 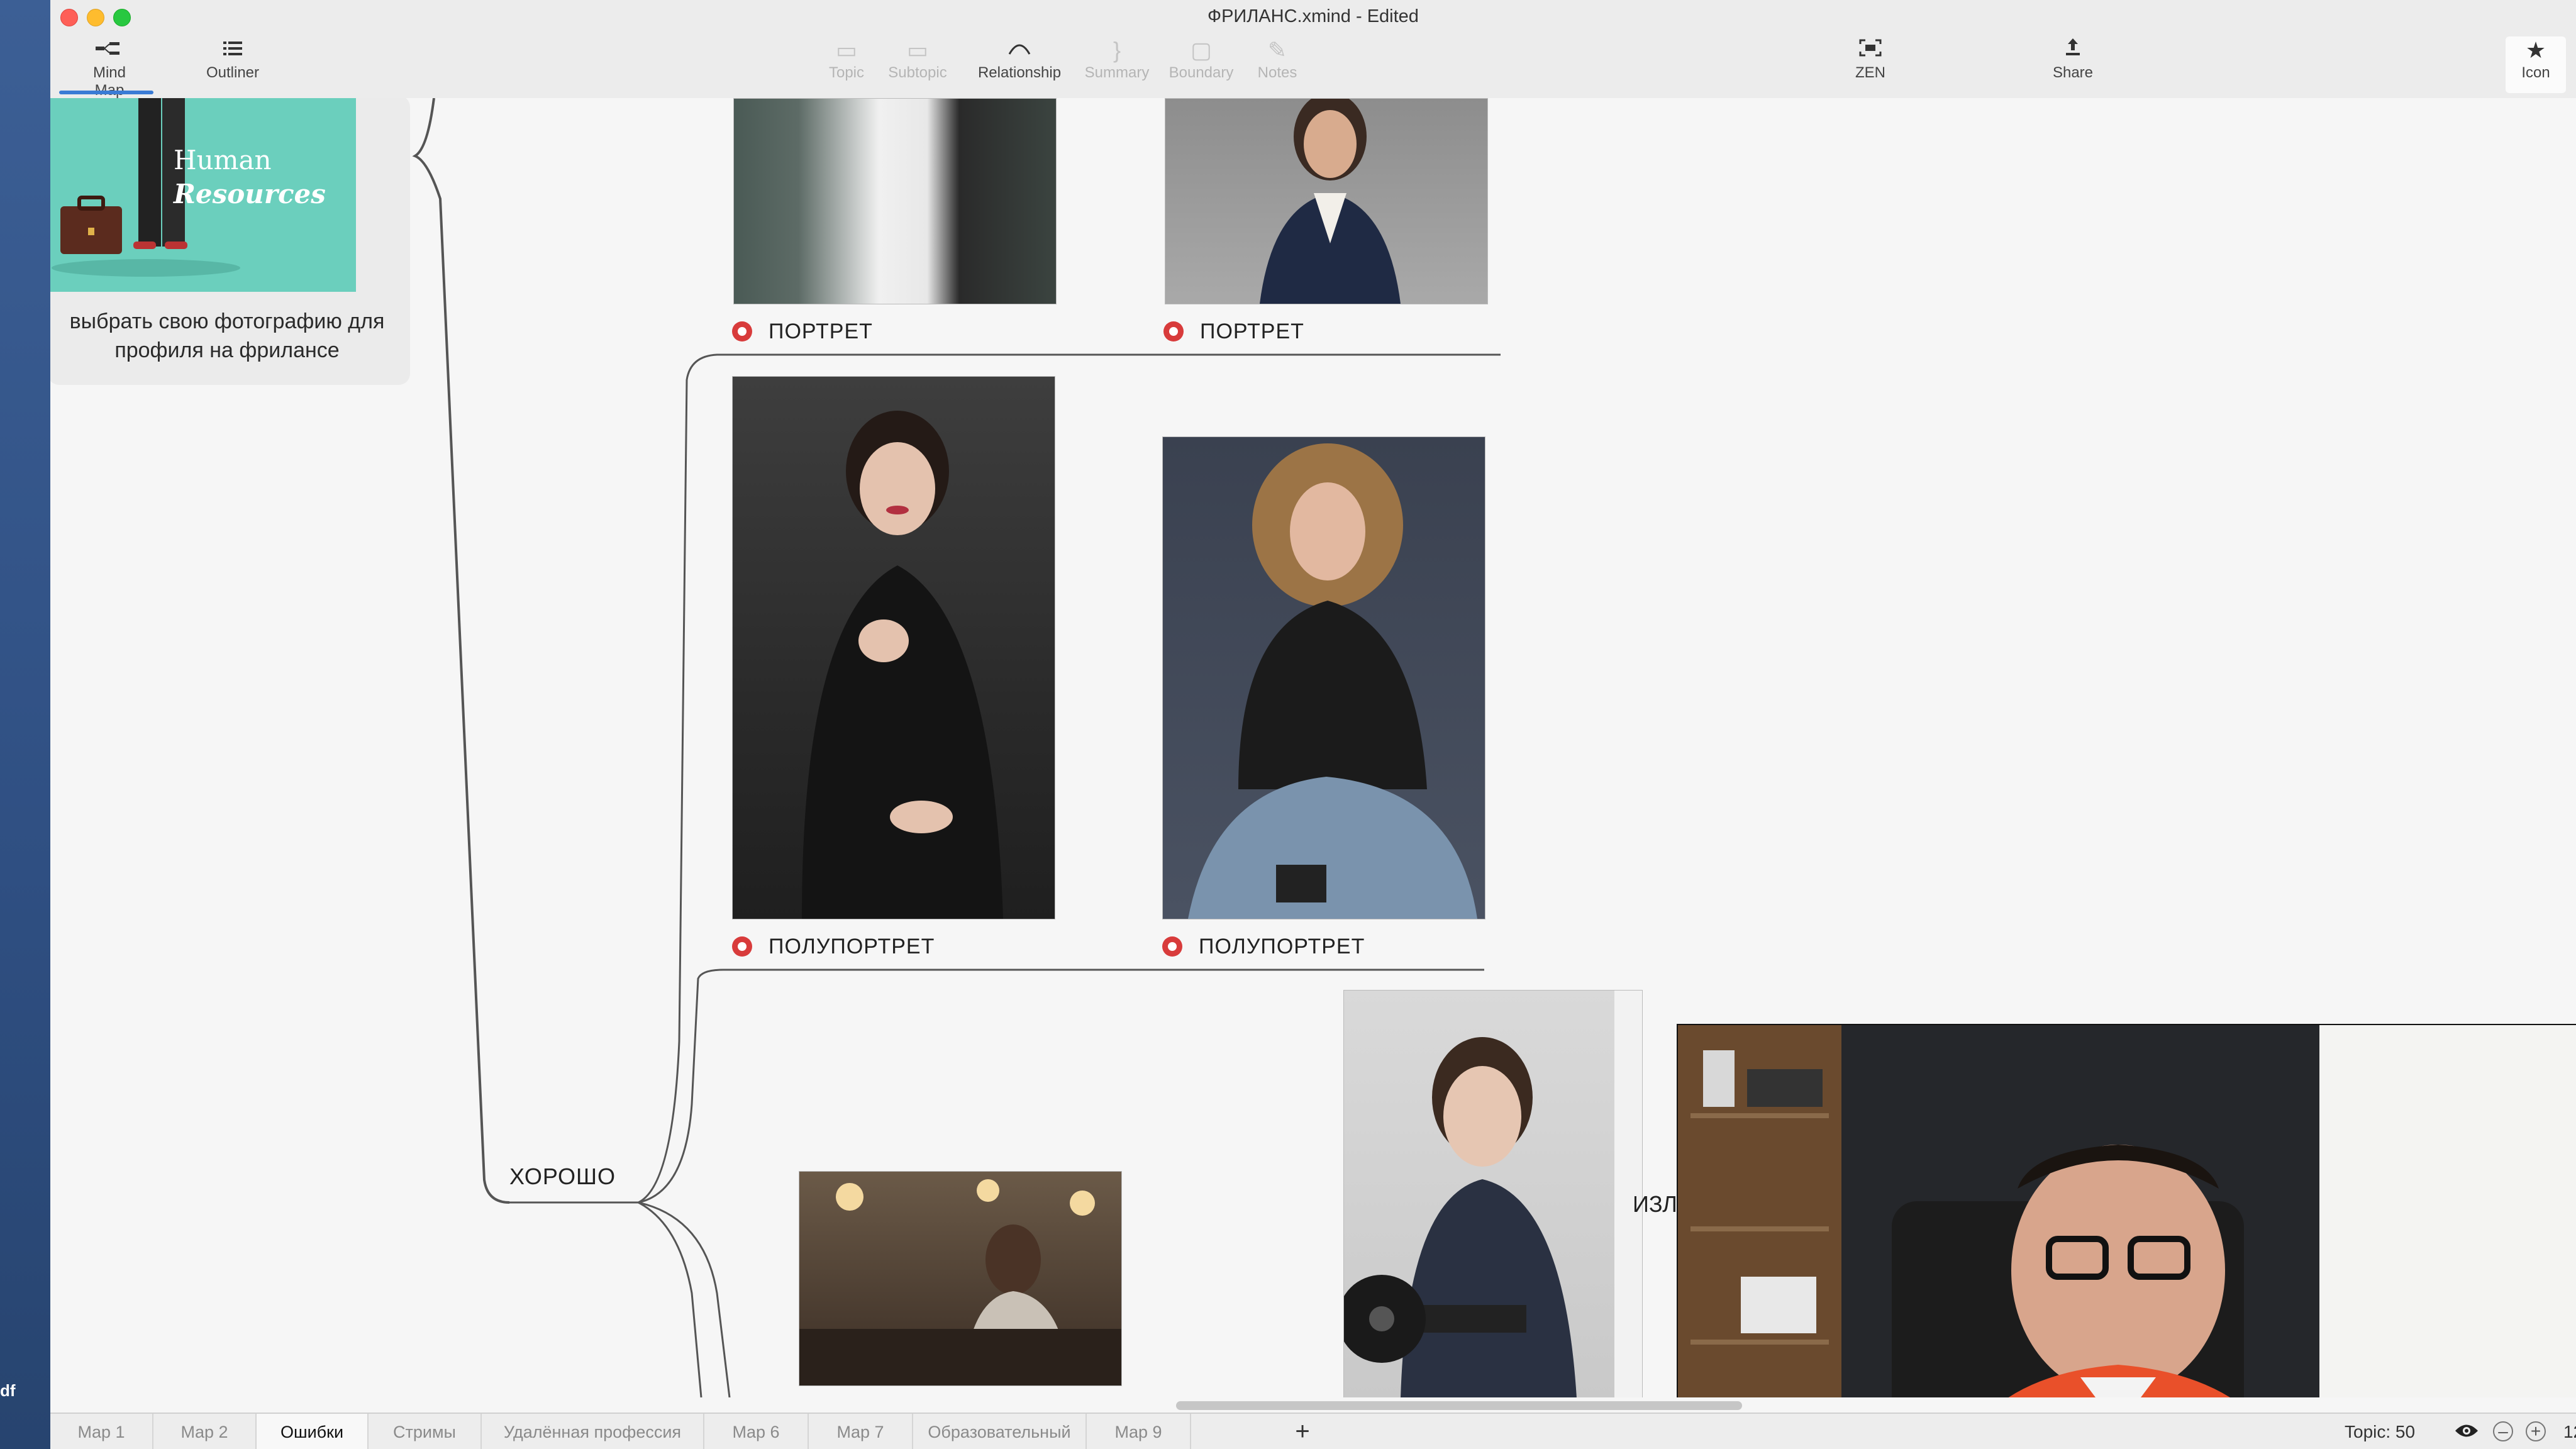 I want to click on hr-text-line1: Human, so click(x=223, y=160).